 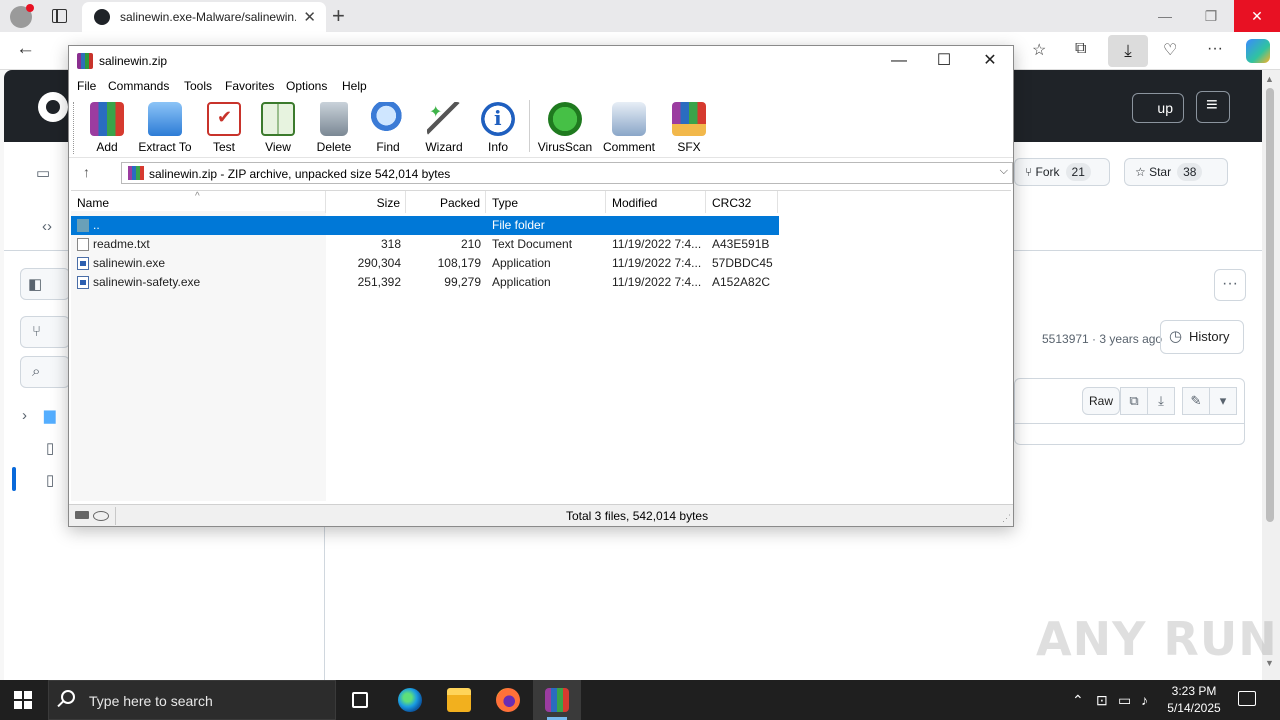 What do you see at coordinates (565, 128) in the screenshot?
I see `virusscan-button: VirusScan` at bounding box center [565, 128].